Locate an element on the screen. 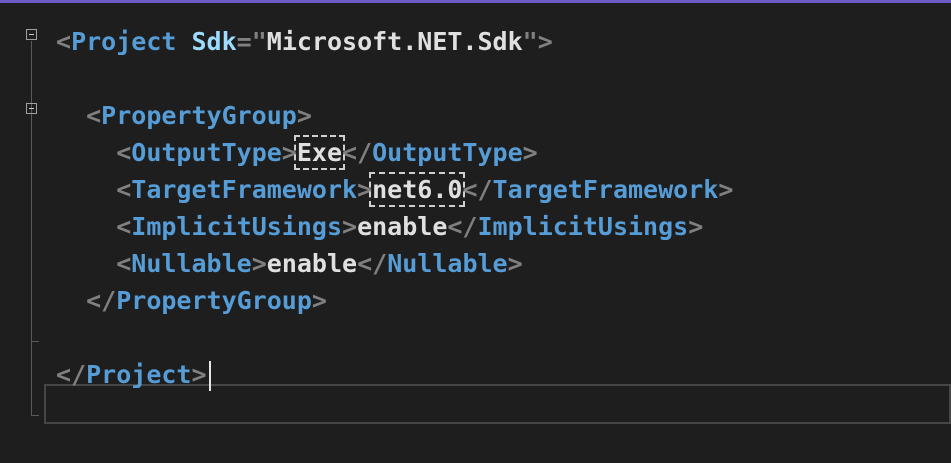 This screenshot has height=463, width=951. text-caret is located at coordinates (209, 376).